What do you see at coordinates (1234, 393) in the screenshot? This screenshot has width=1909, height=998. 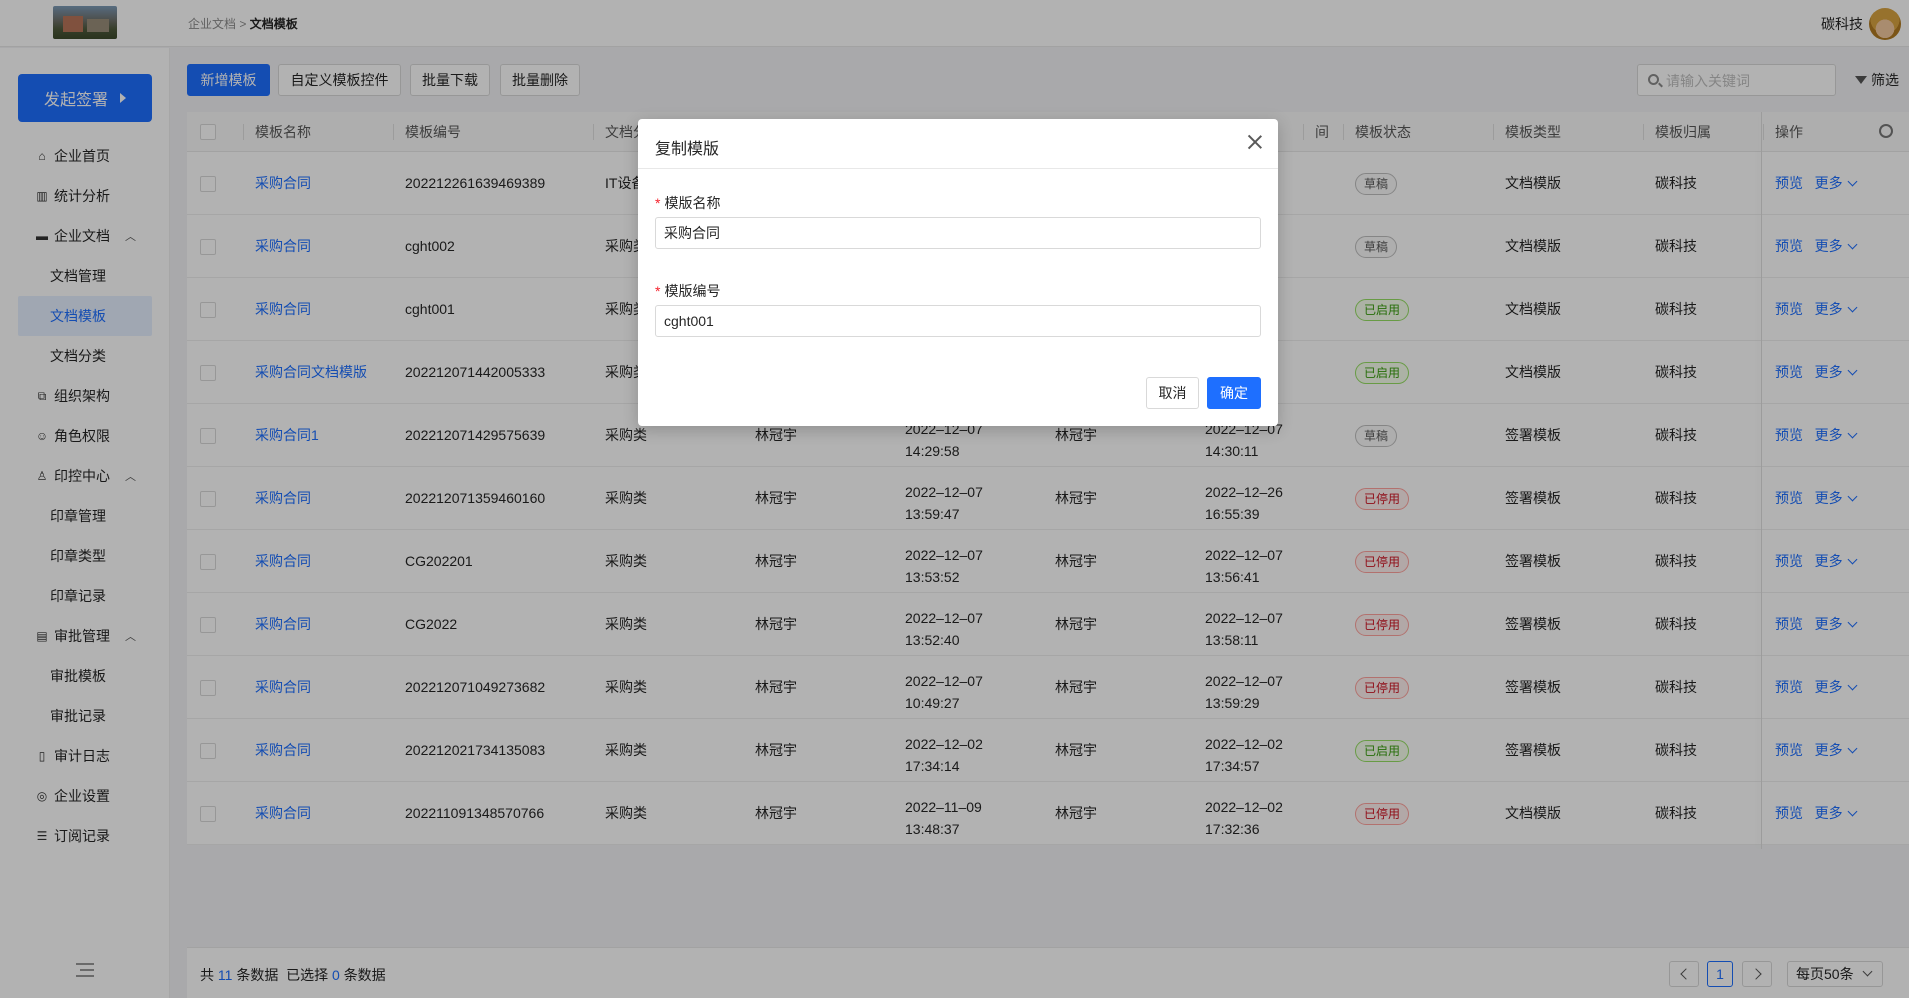 I see `confirm-button: 确定` at bounding box center [1234, 393].